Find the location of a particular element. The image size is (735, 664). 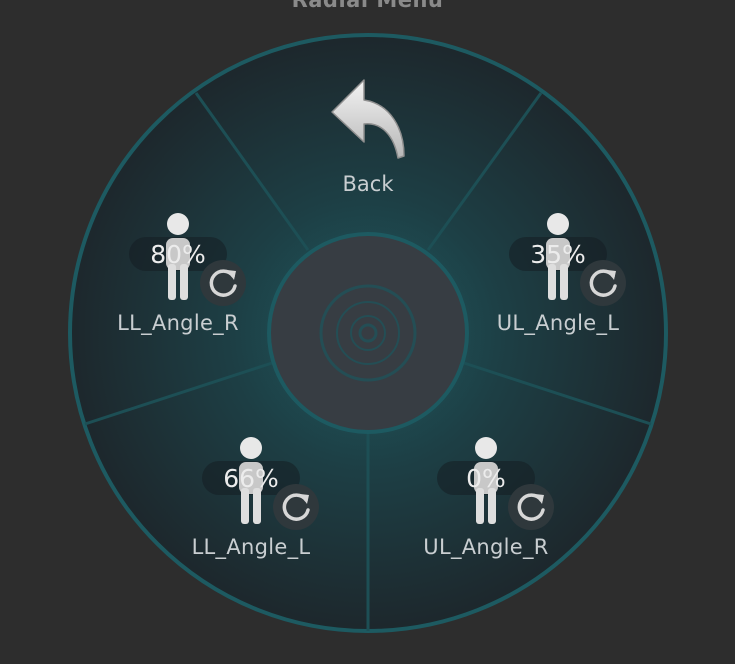

back-arrow-icon is located at coordinates (368, 119).